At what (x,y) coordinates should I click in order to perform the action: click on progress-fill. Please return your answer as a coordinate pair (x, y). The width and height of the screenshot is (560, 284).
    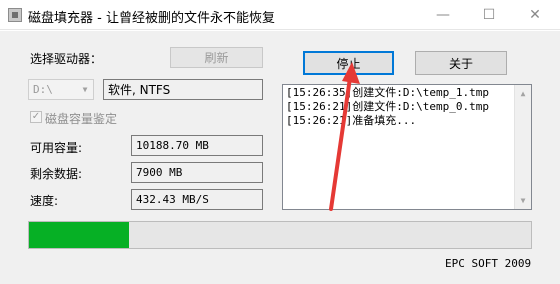
    Looking at the image, I should click on (79, 235).